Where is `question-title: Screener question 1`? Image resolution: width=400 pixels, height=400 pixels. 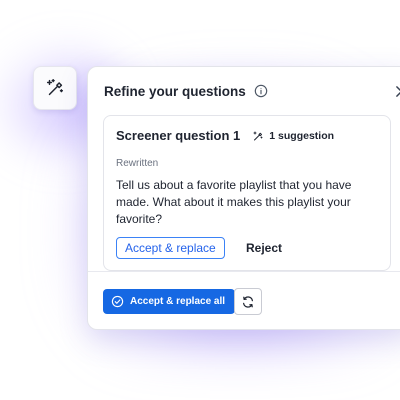 question-title: Screener question 1 is located at coordinates (178, 135).